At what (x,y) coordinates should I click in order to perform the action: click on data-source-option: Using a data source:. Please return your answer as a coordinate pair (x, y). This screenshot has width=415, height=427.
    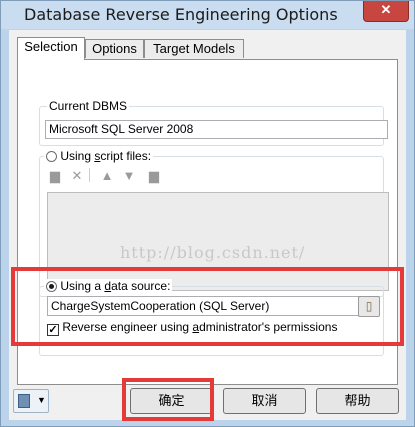
    Looking at the image, I should click on (108, 286).